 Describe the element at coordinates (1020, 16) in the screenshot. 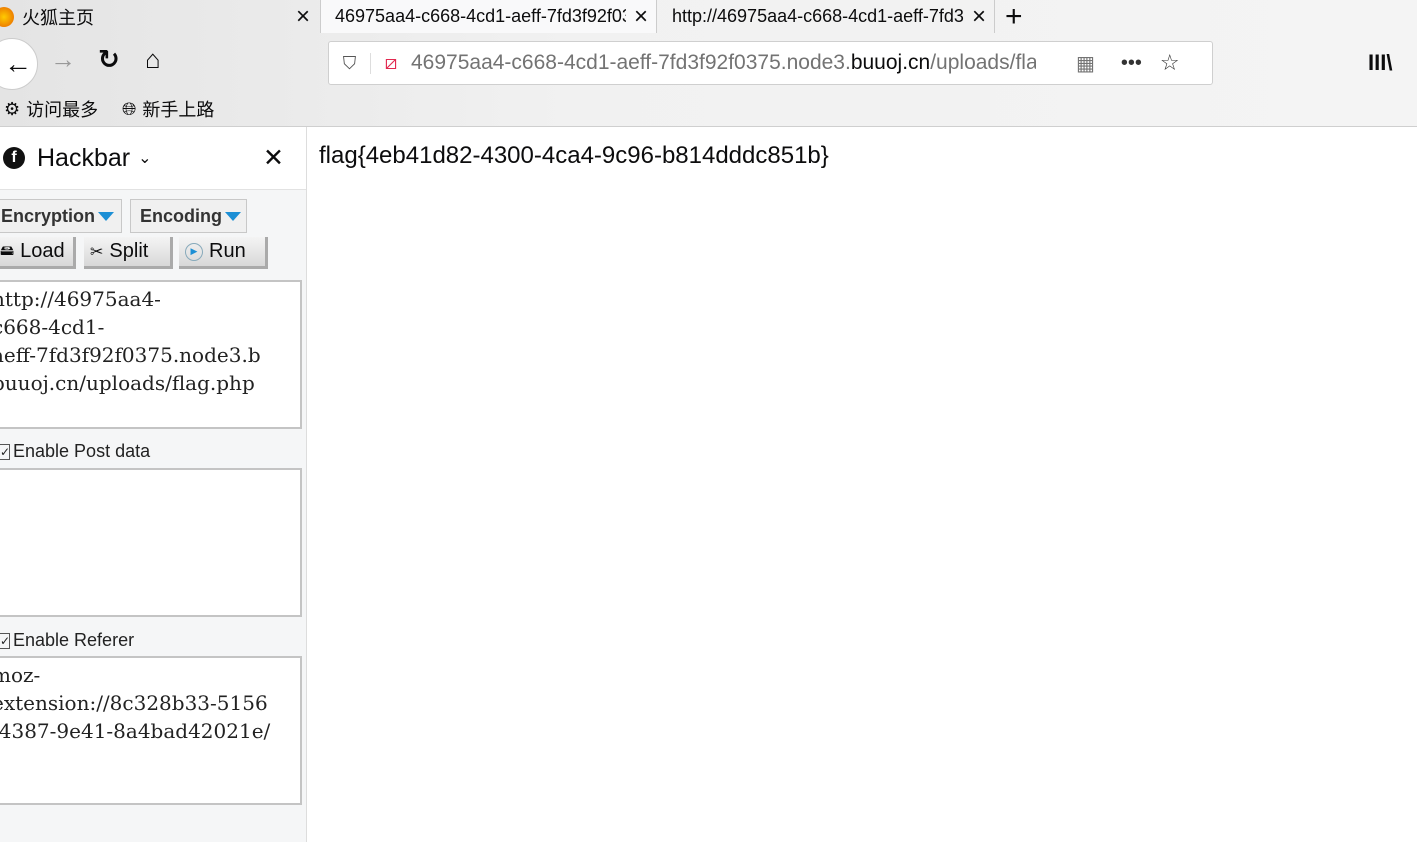

I see `new-tab-button: +` at that location.